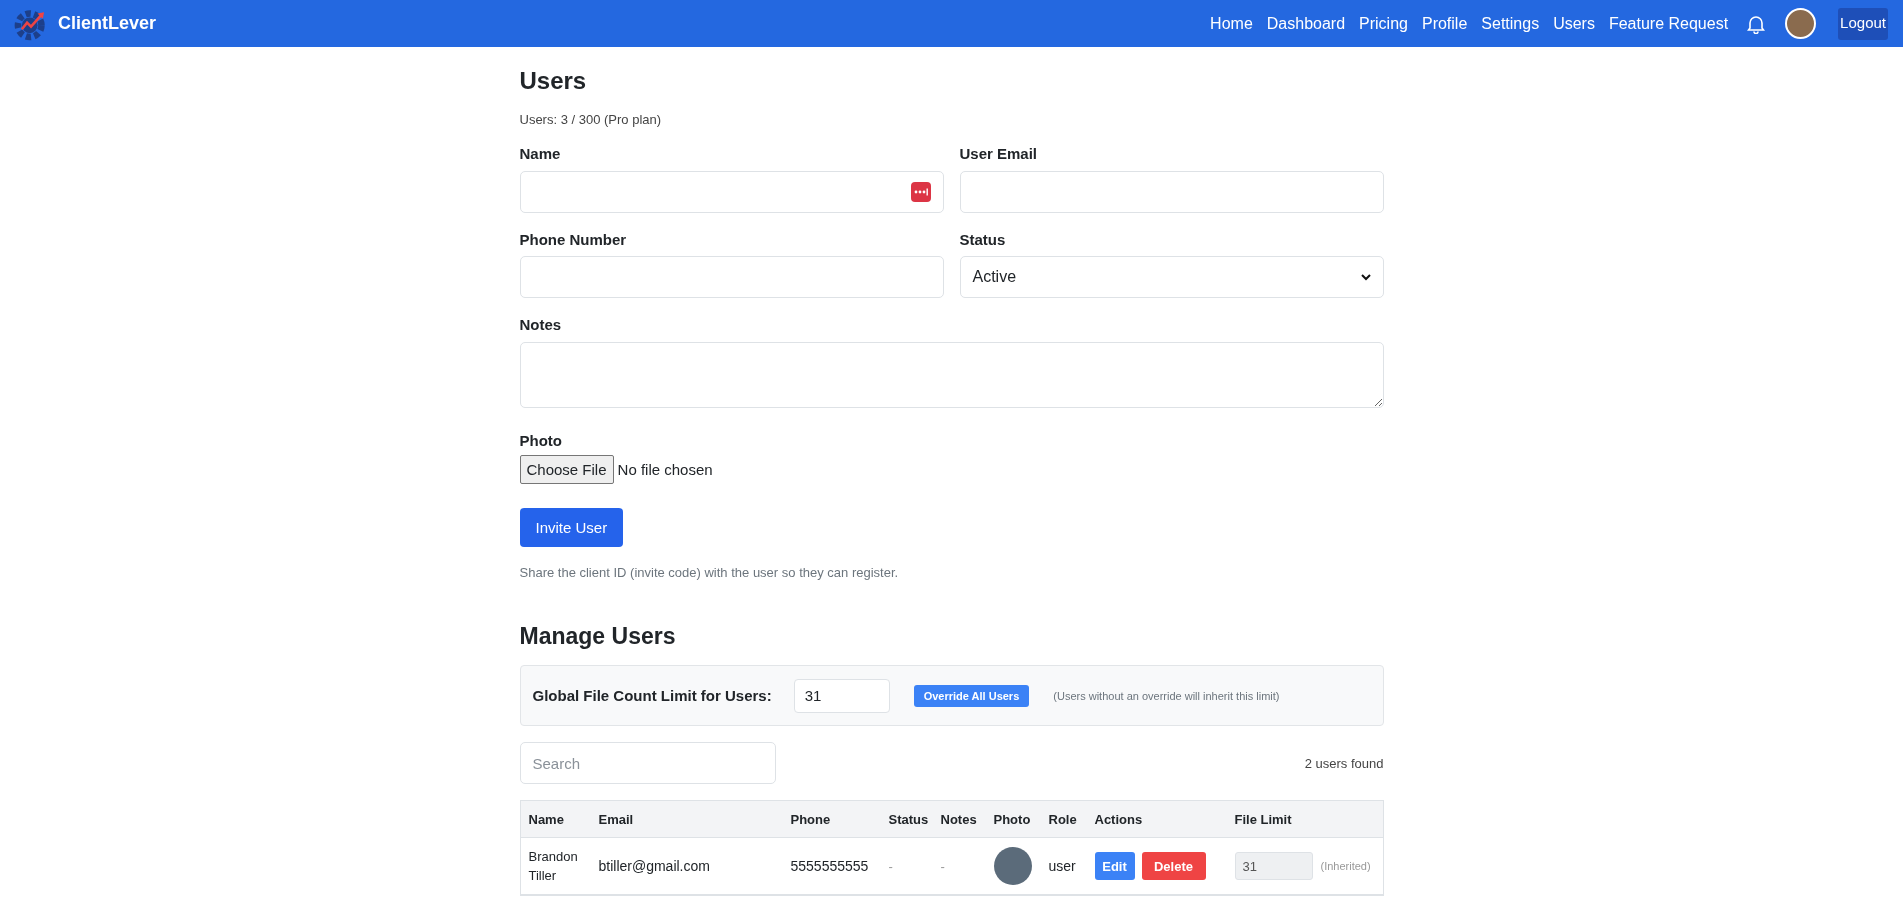  What do you see at coordinates (1263, 820) in the screenshot?
I see `column-header: File Limit` at bounding box center [1263, 820].